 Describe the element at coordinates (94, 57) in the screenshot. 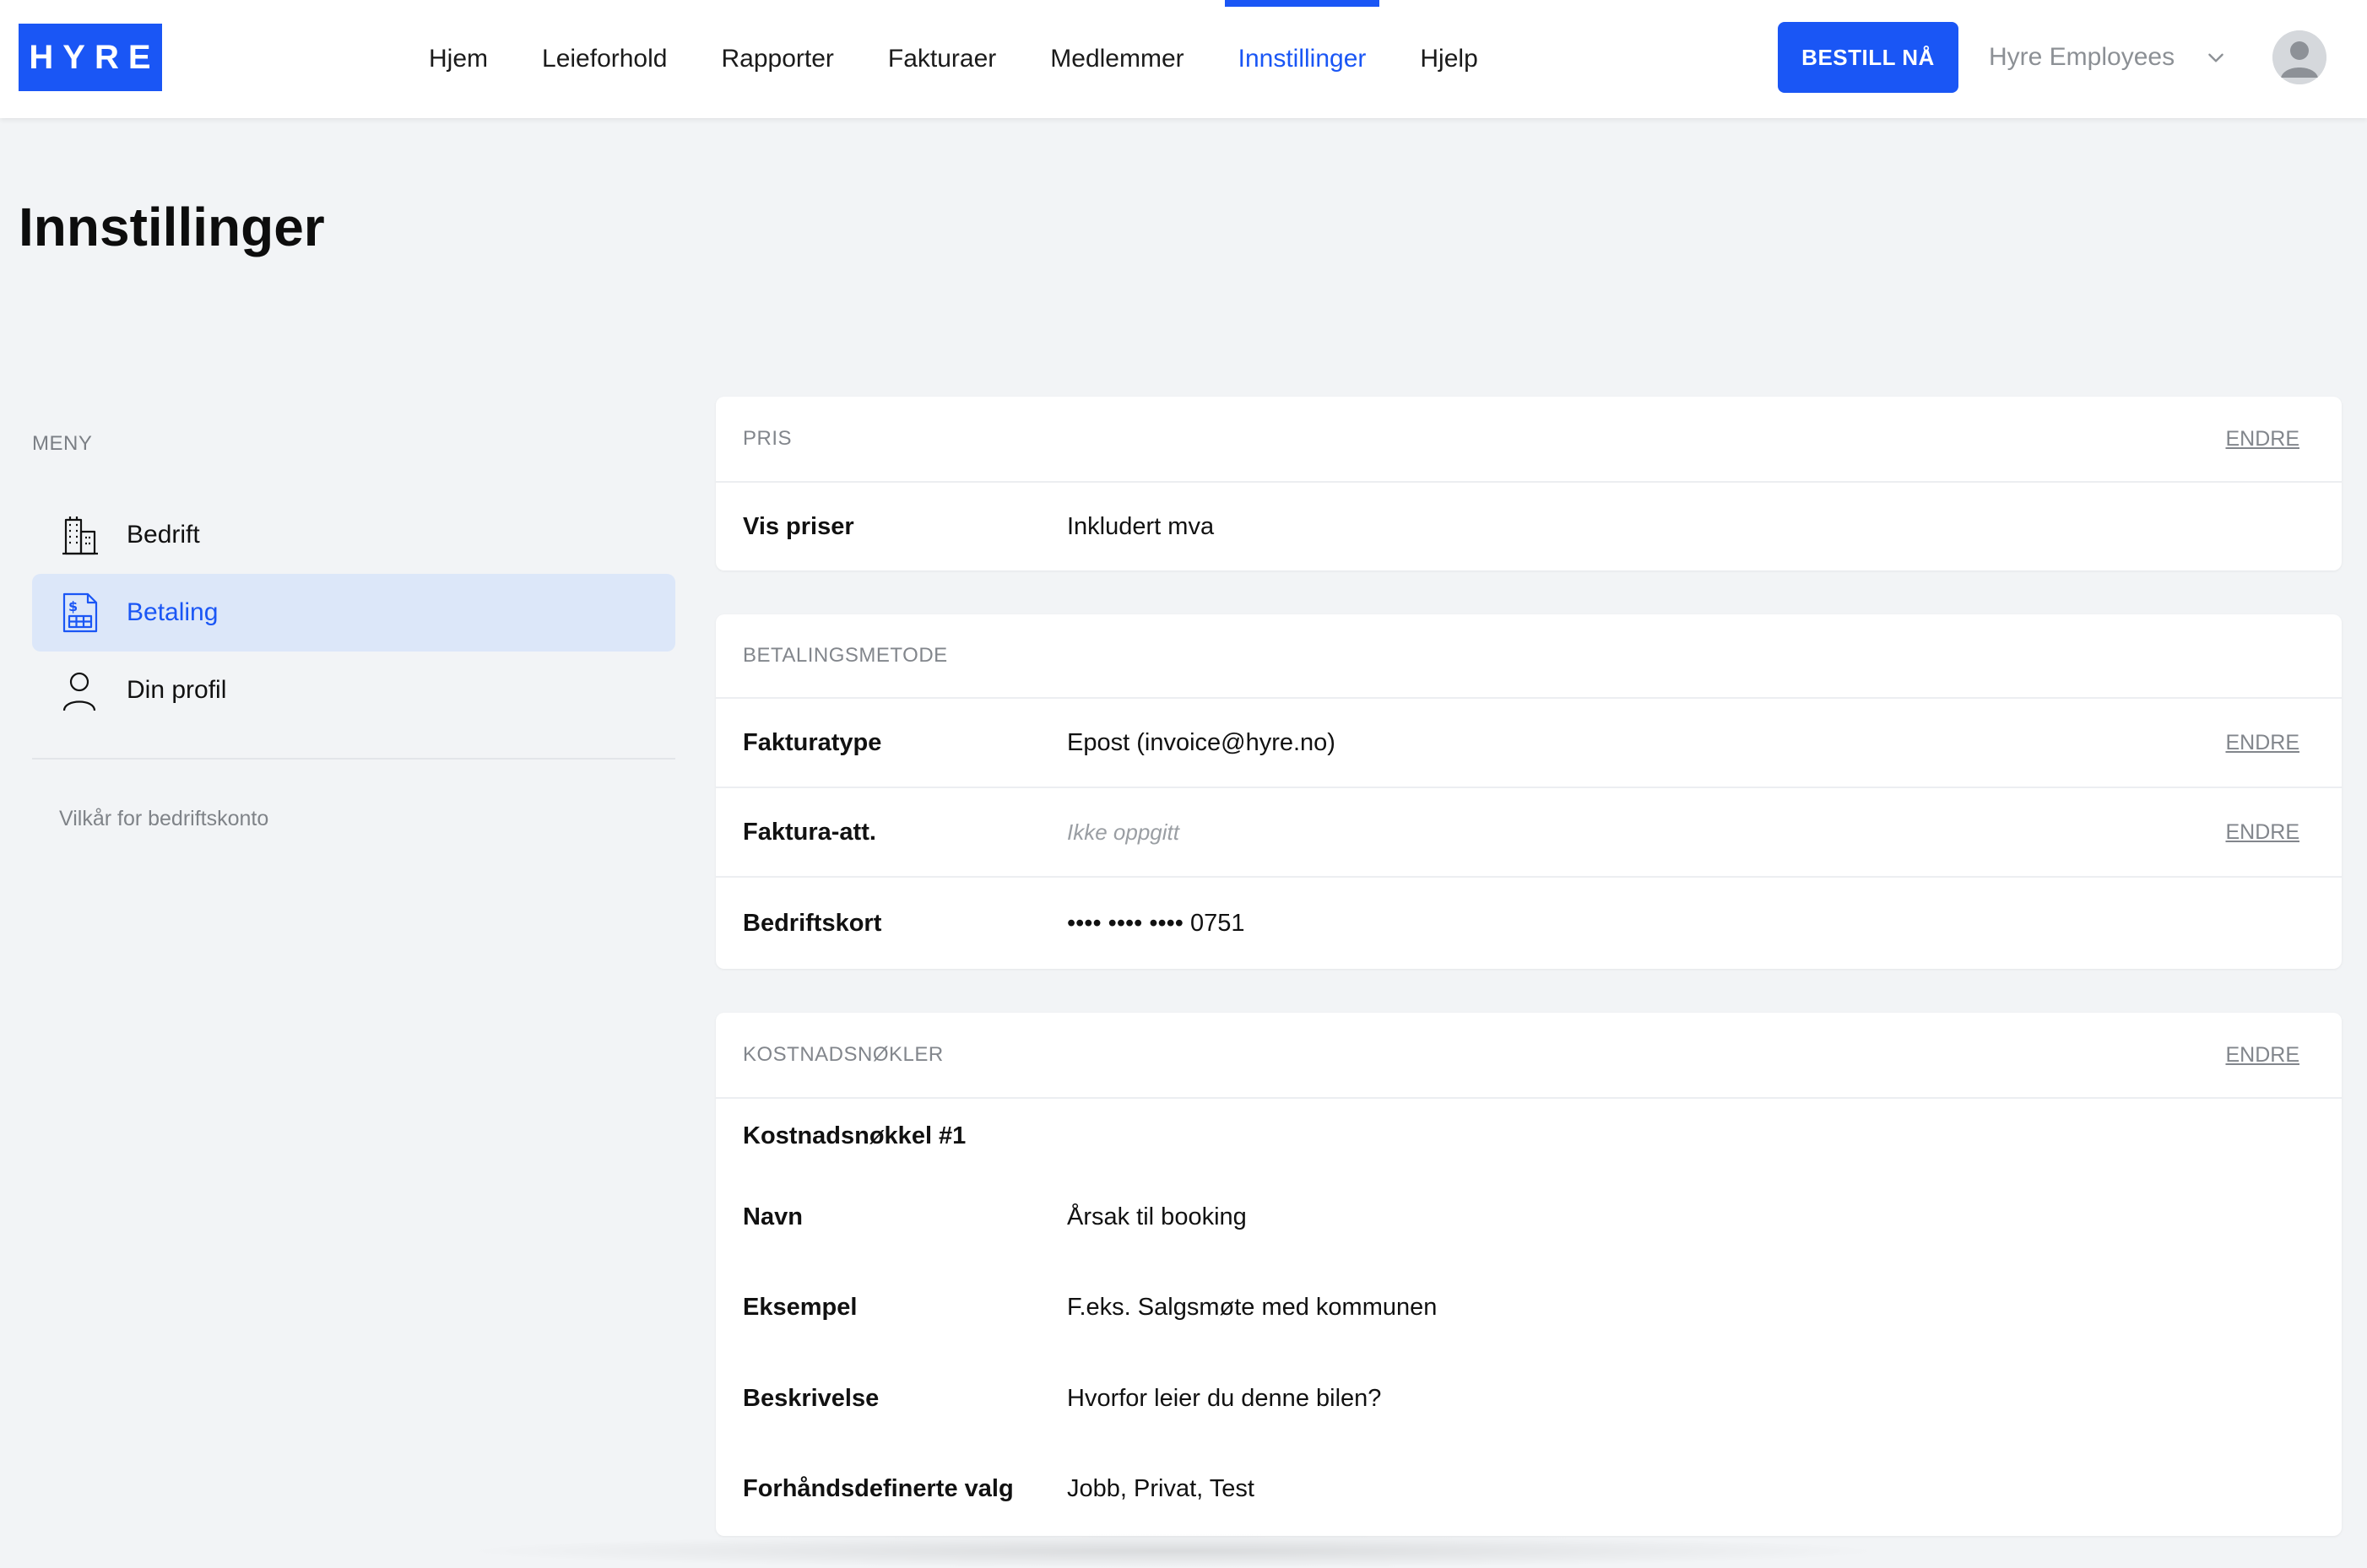

I see `logo-text: HYRE` at that location.